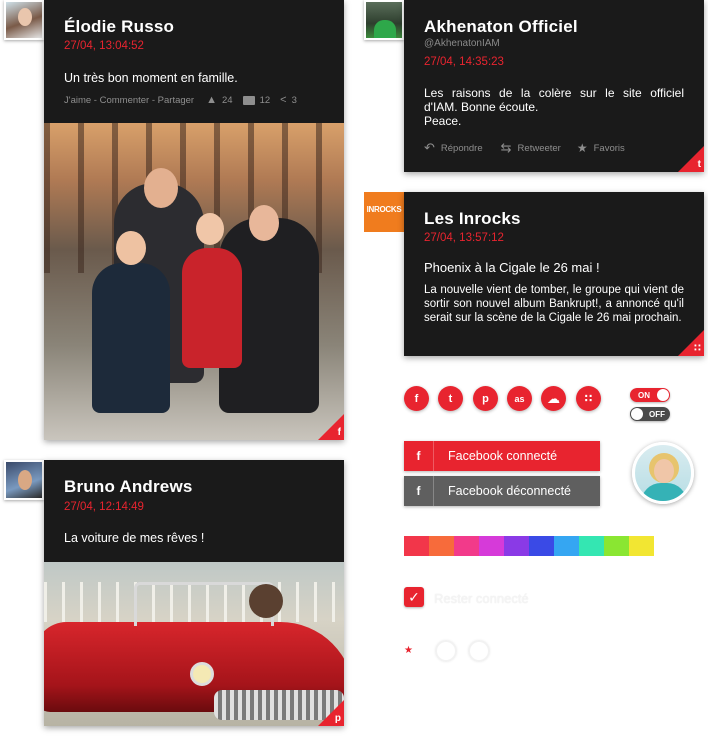 The width and height of the screenshot is (708, 736). Describe the element at coordinates (219, 100) in the screenshot. I see `likes-group: ▲ 24` at that location.